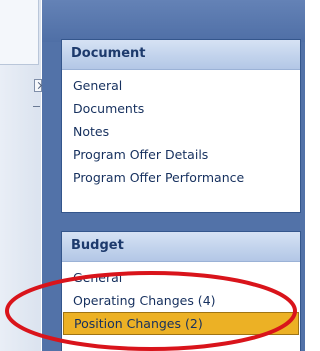 This screenshot has width=320, height=351. Describe the element at coordinates (181, 300) in the screenshot. I see `nav-item-operating-changes: Operating Changes (4)` at that location.